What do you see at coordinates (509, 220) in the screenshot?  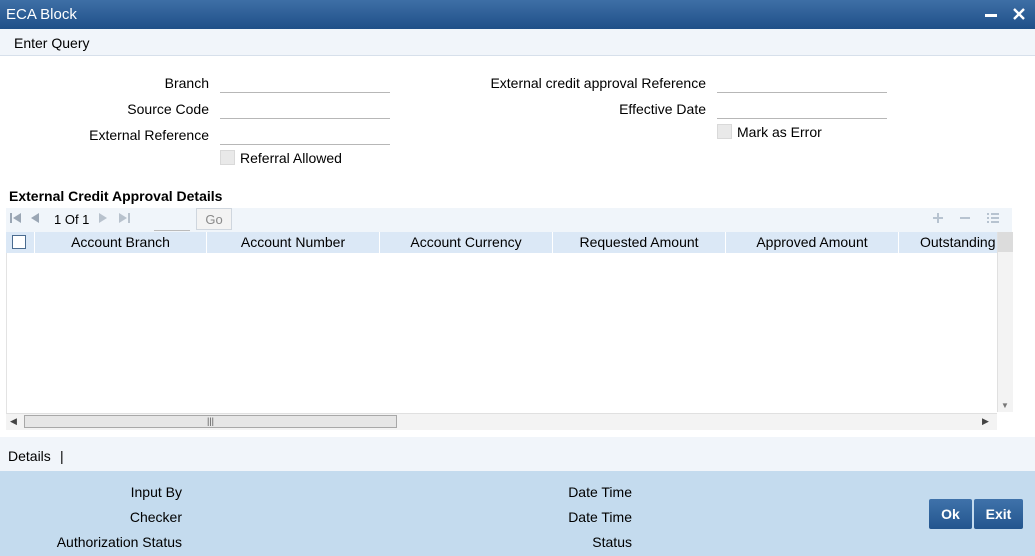 I see `grid-toolbar: 1 Of 1 Go` at bounding box center [509, 220].